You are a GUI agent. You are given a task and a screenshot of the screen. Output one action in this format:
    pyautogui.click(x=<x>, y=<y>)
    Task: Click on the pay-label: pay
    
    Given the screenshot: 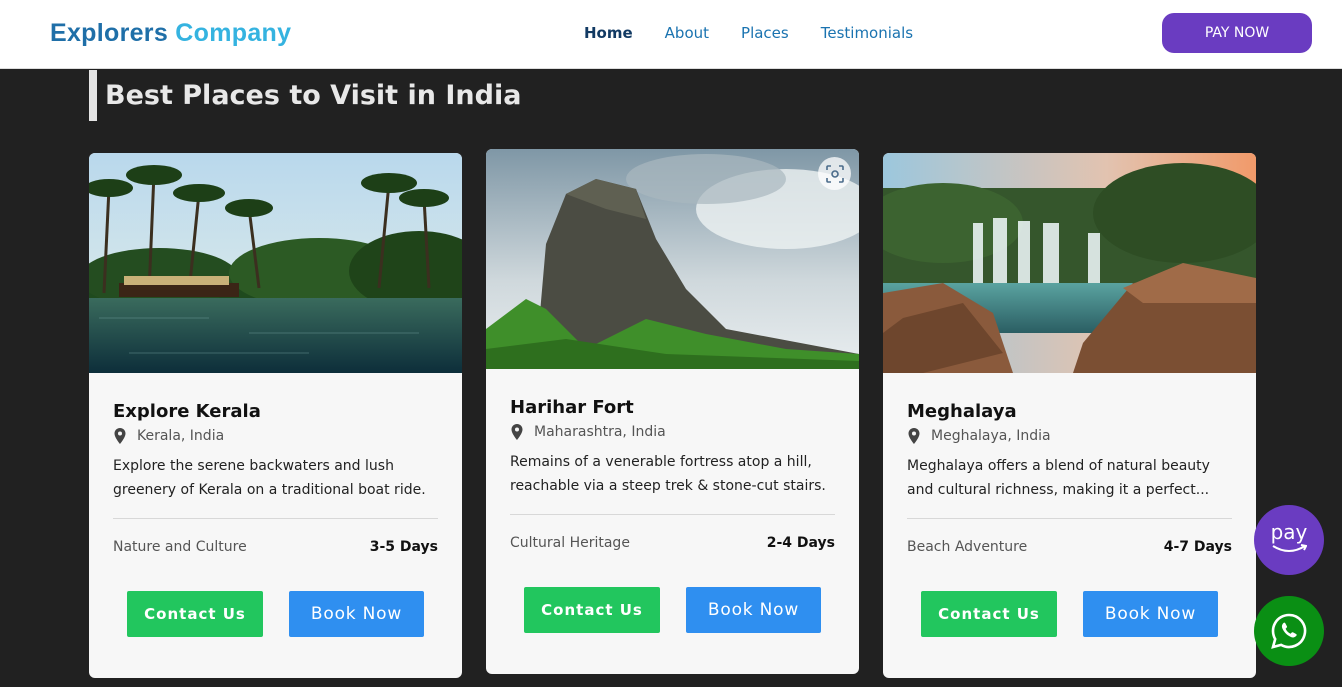 What is the action you would take?
    pyautogui.click(x=1289, y=532)
    